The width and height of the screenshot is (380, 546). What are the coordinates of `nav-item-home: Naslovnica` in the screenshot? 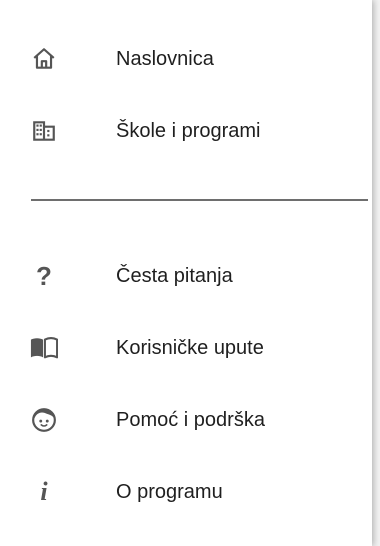 It's located at (186, 59).